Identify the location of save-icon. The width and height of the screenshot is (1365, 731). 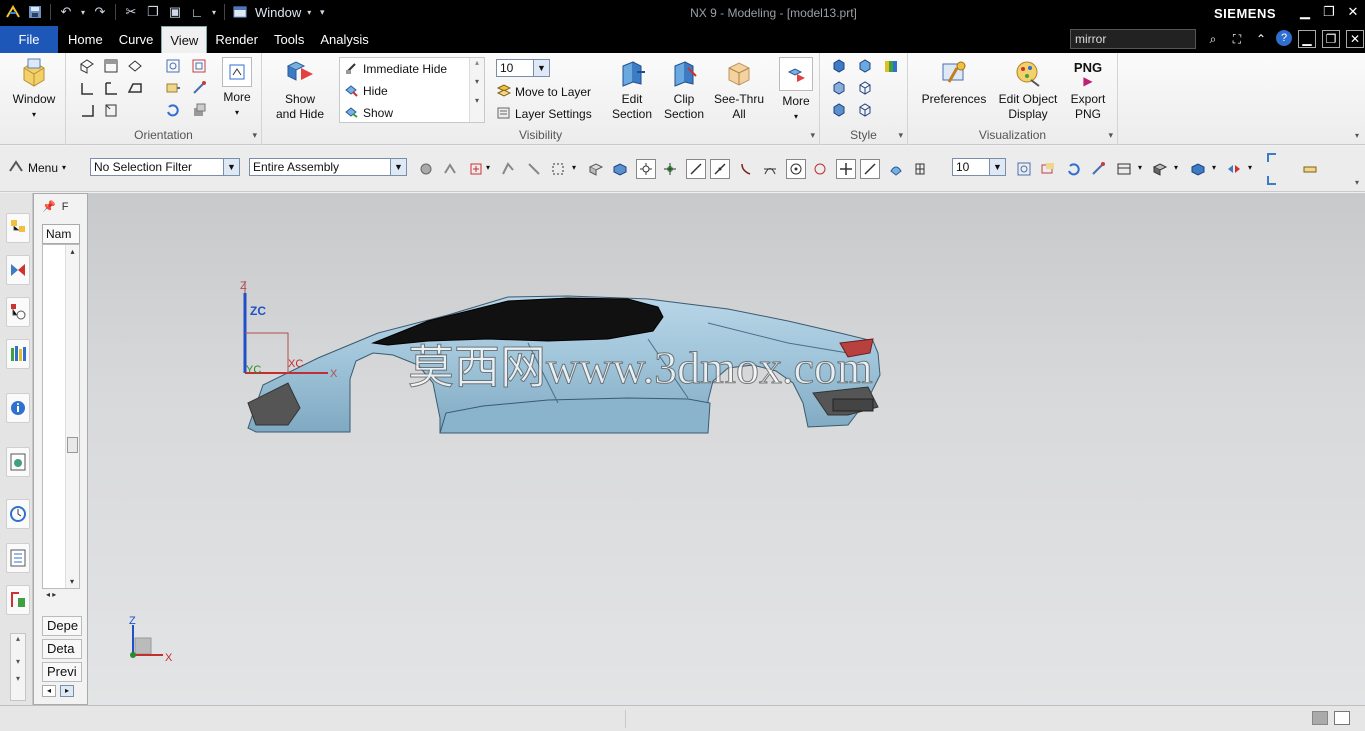
(35, 12).